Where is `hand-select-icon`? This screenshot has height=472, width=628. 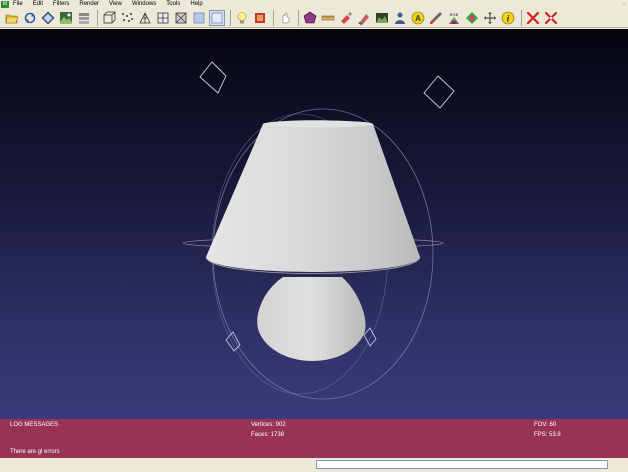 hand-select-icon is located at coordinates (285, 18).